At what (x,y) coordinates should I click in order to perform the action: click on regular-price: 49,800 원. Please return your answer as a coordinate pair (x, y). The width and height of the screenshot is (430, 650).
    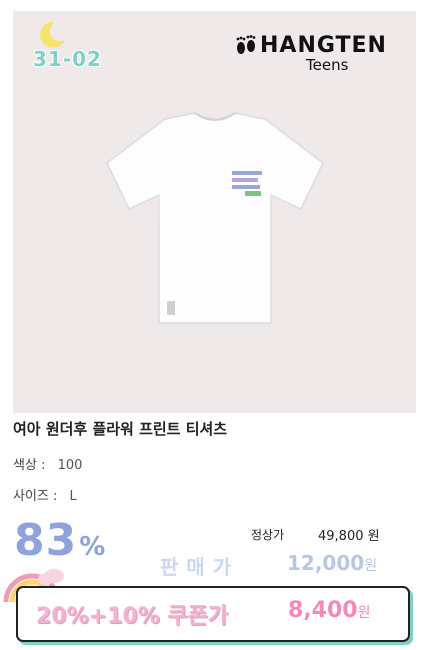
    Looking at the image, I should click on (349, 536).